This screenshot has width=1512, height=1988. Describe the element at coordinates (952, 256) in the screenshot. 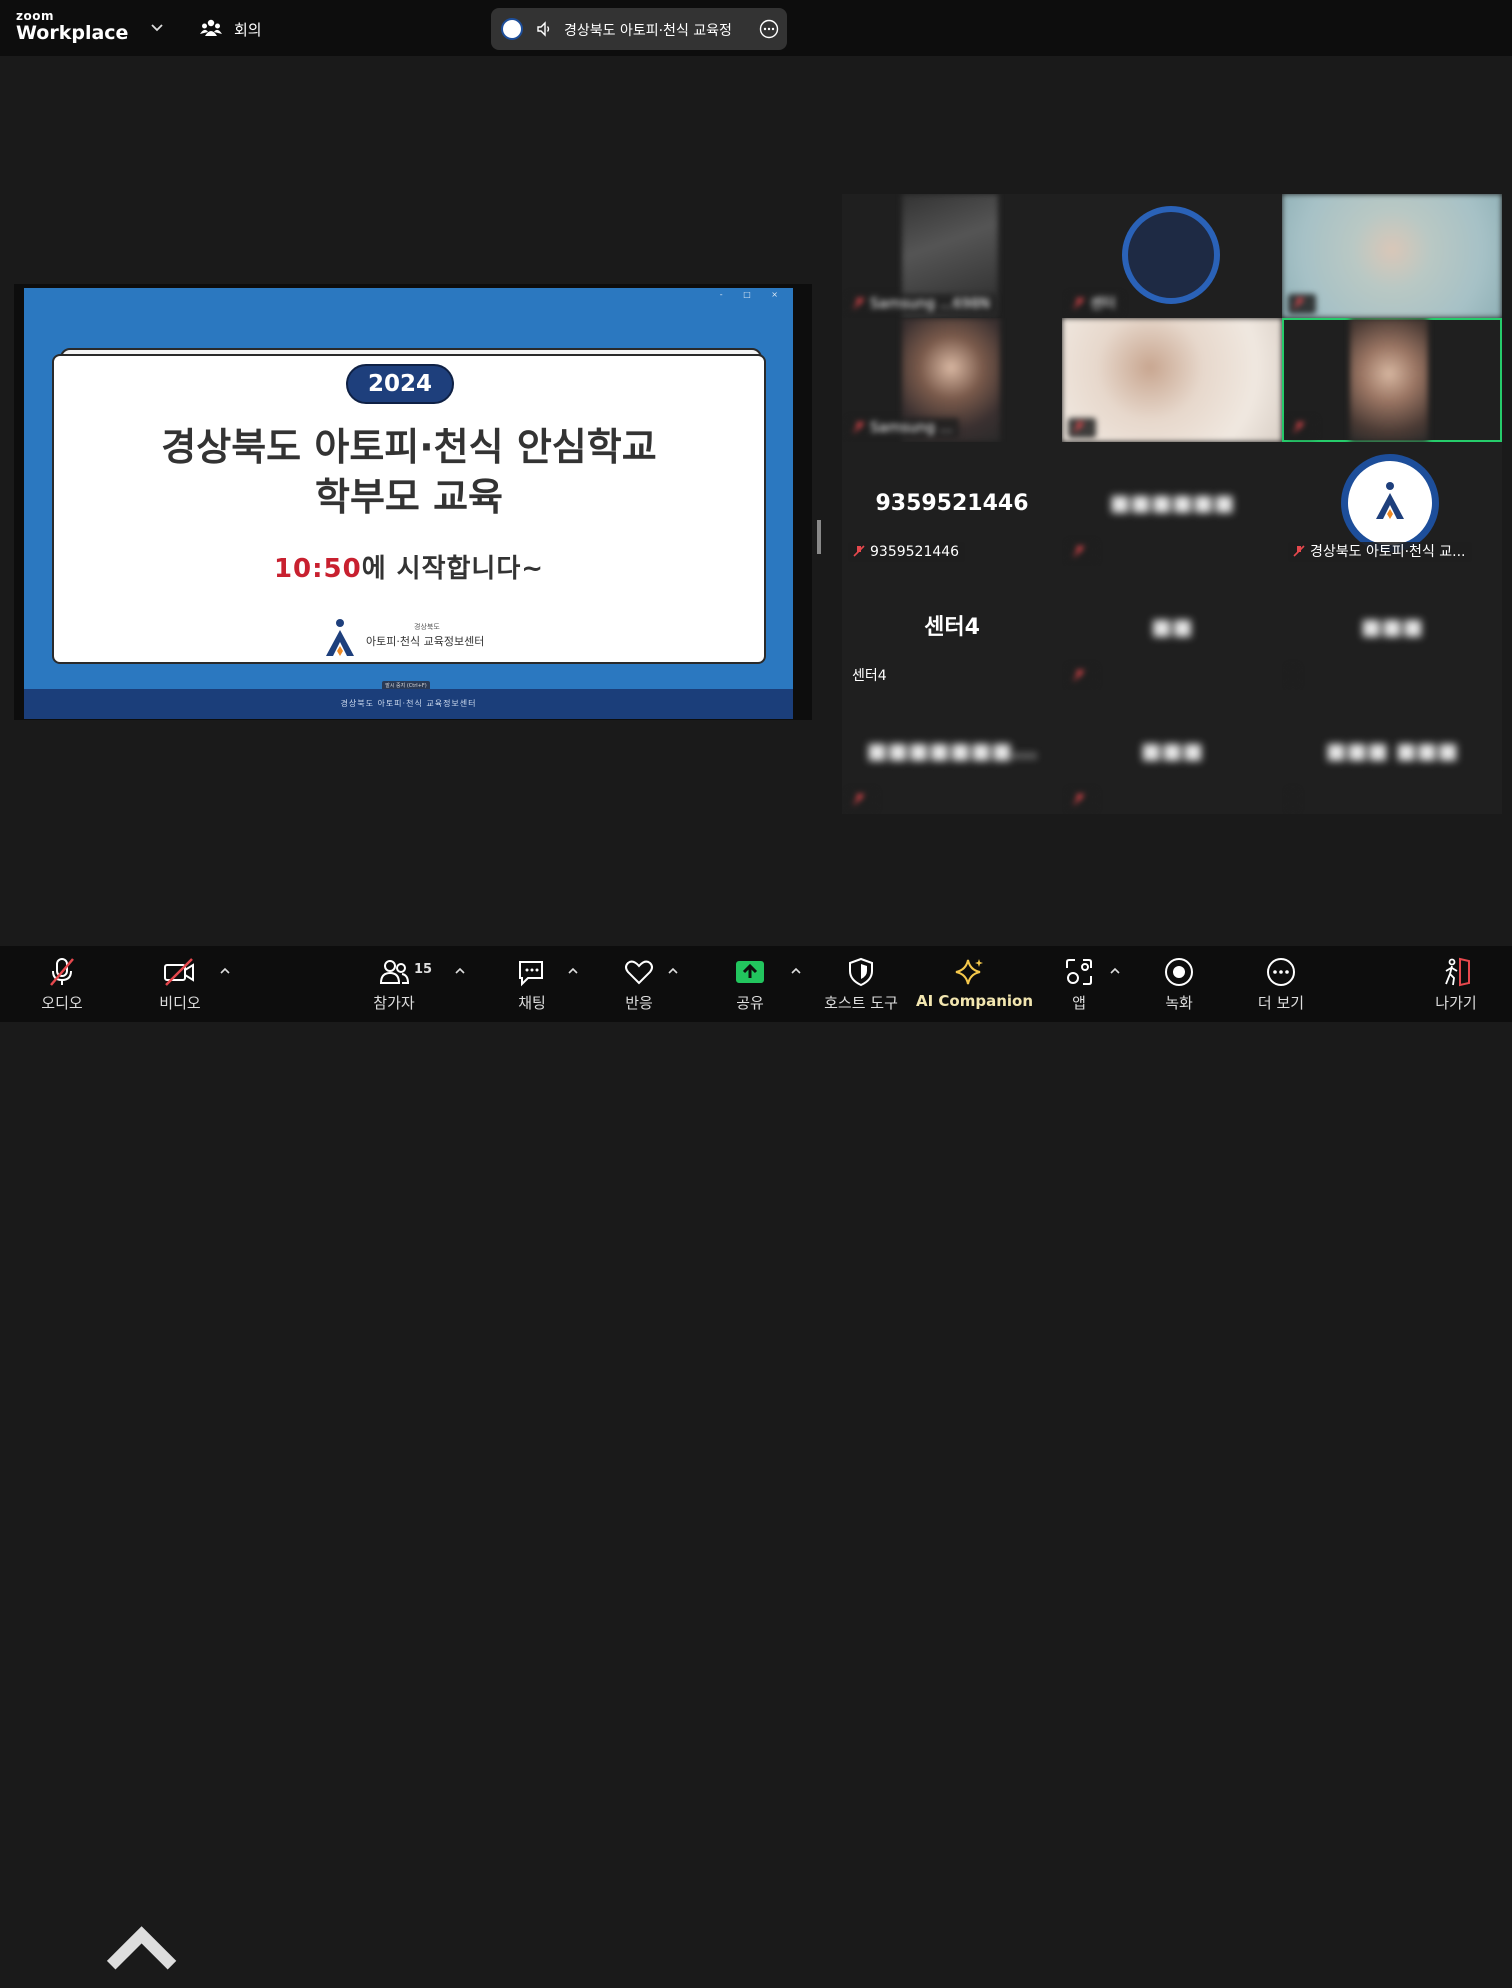

I see `participant-tile: Samsung ...698N` at that location.